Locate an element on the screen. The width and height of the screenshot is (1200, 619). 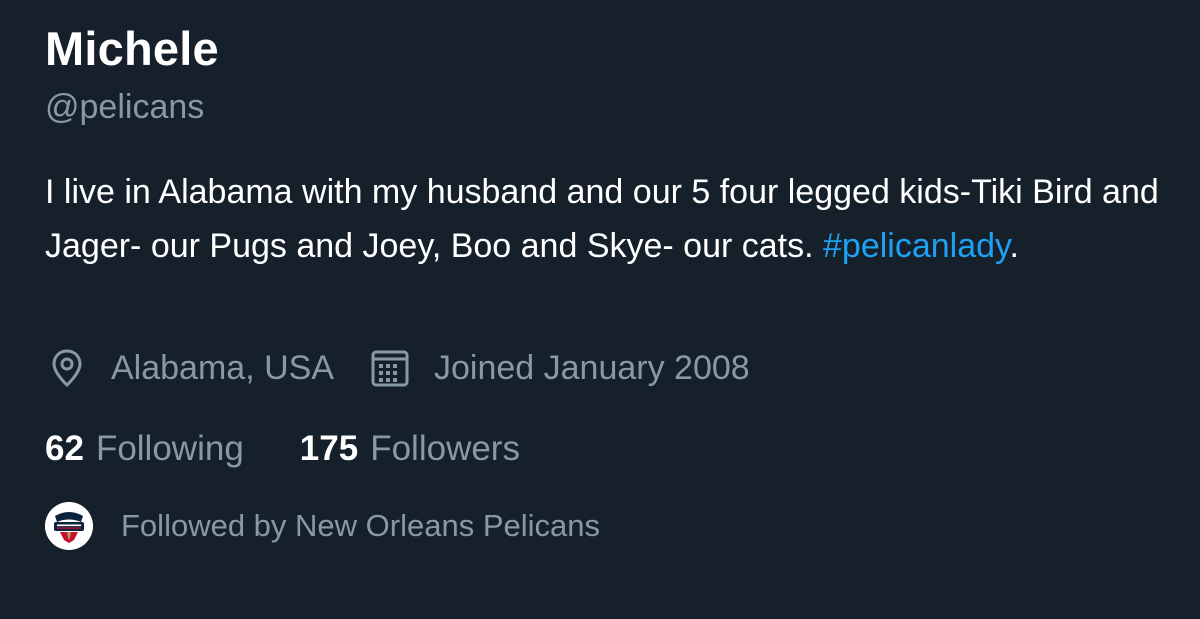
join-date: Joined January 2008 is located at coordinates (559, 368).